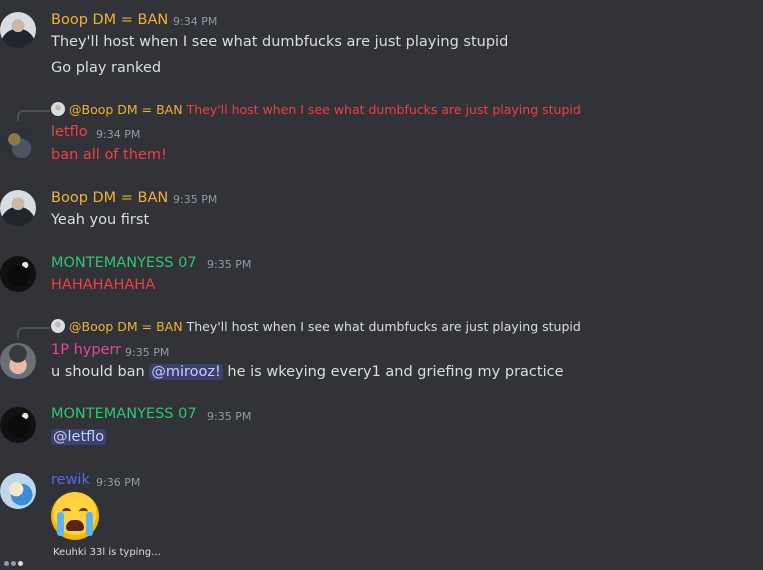 This screenshot has width=763, height=570. I want to click on timestamp: 9:36 PM, so click(118, 482).